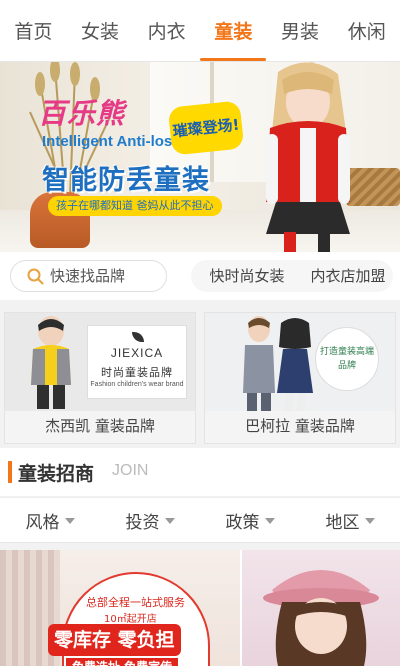  What do you see at coordinates (100, 427) in the screenshot?
I see `brand-caption: 杰西凯 童装品牌` at bounding box center [100, 427].